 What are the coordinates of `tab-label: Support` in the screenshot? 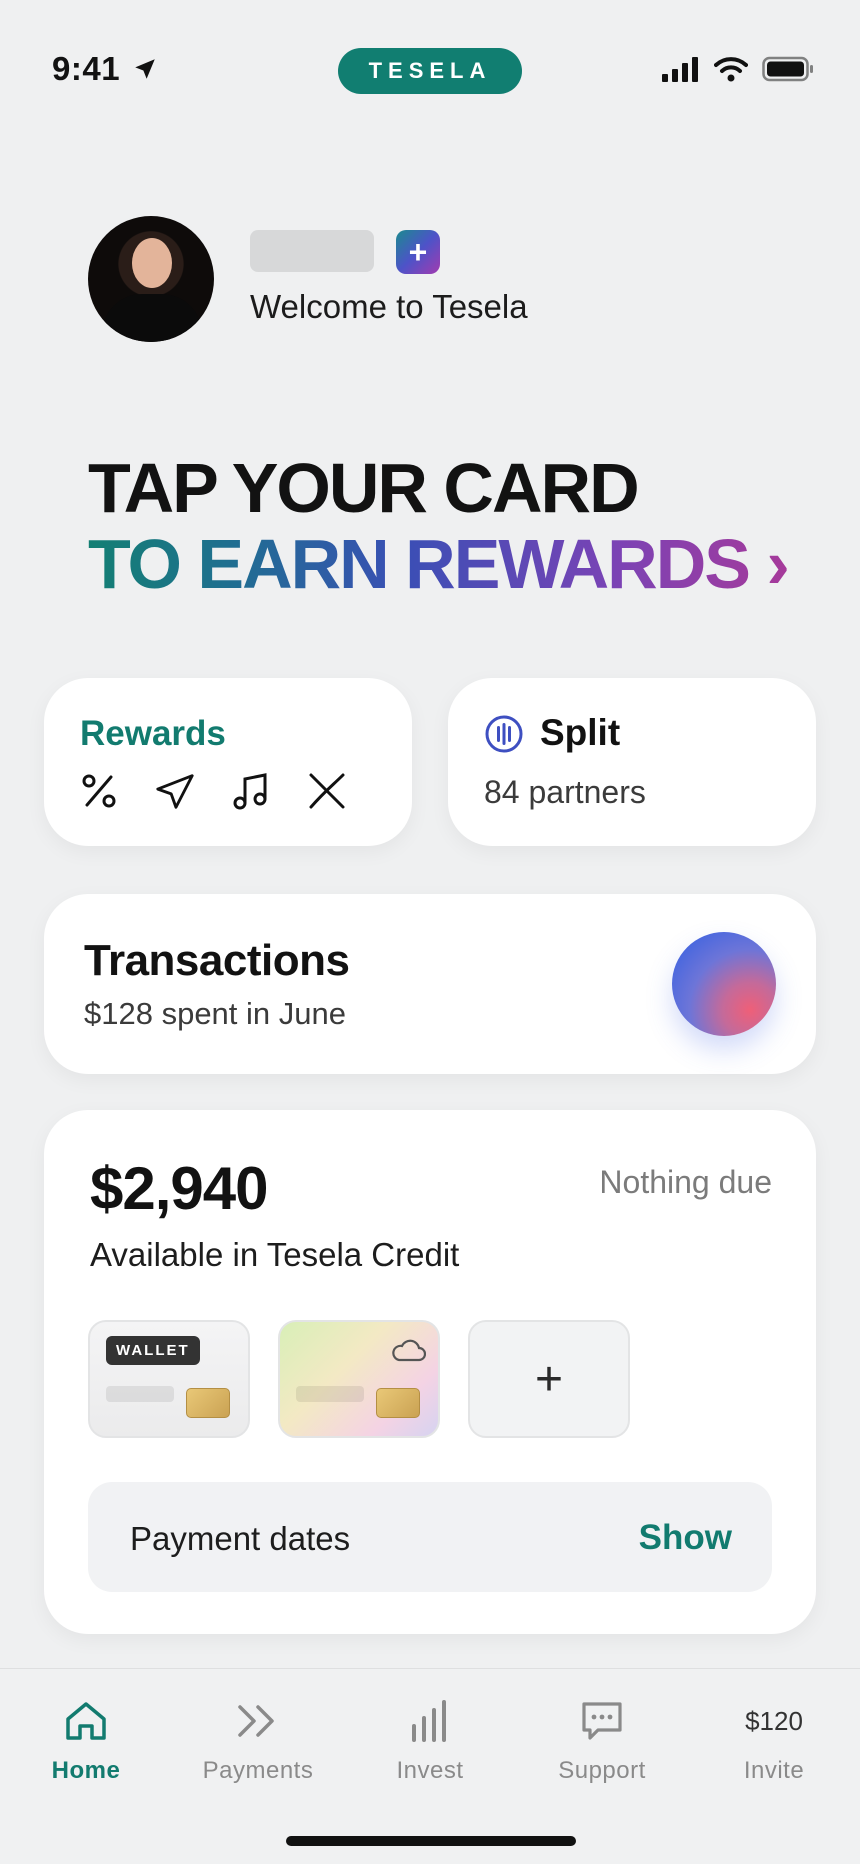 It's located at (602, 1770).